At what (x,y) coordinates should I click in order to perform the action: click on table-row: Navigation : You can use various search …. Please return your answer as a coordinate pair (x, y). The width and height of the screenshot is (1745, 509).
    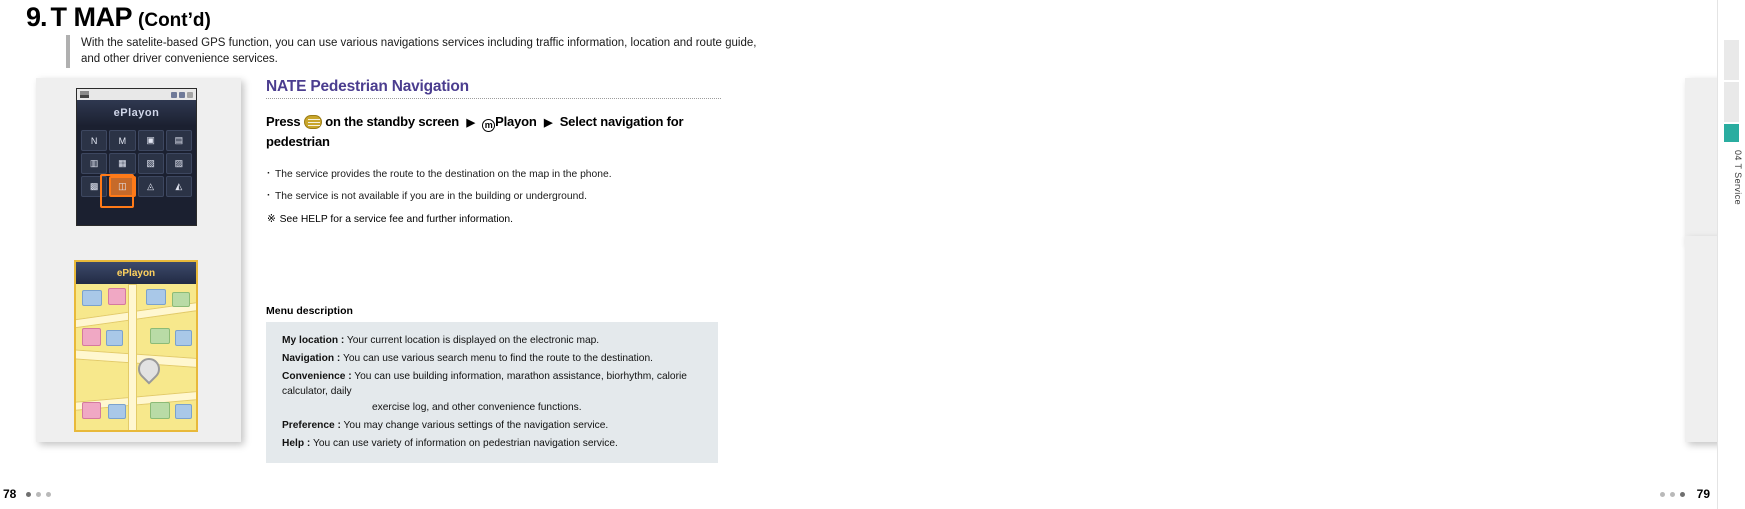
    Looking at the image, I should click on (492, 358).